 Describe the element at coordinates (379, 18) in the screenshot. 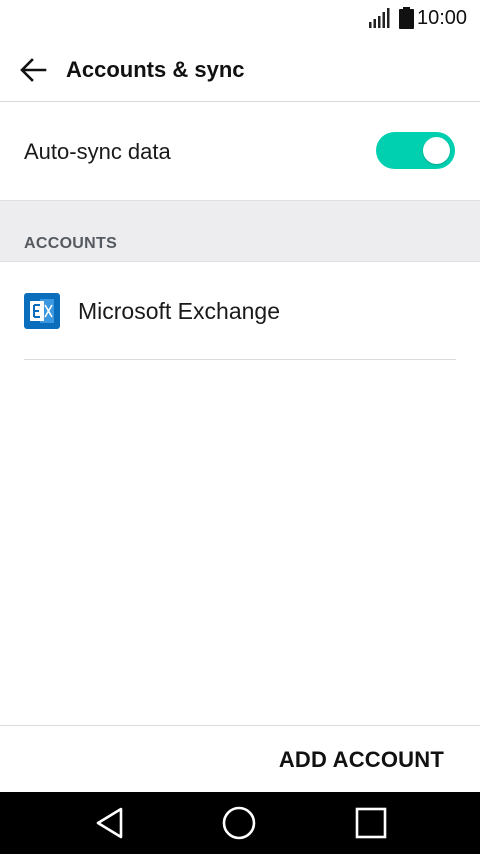

I see `signal-bars-icon` at that location.